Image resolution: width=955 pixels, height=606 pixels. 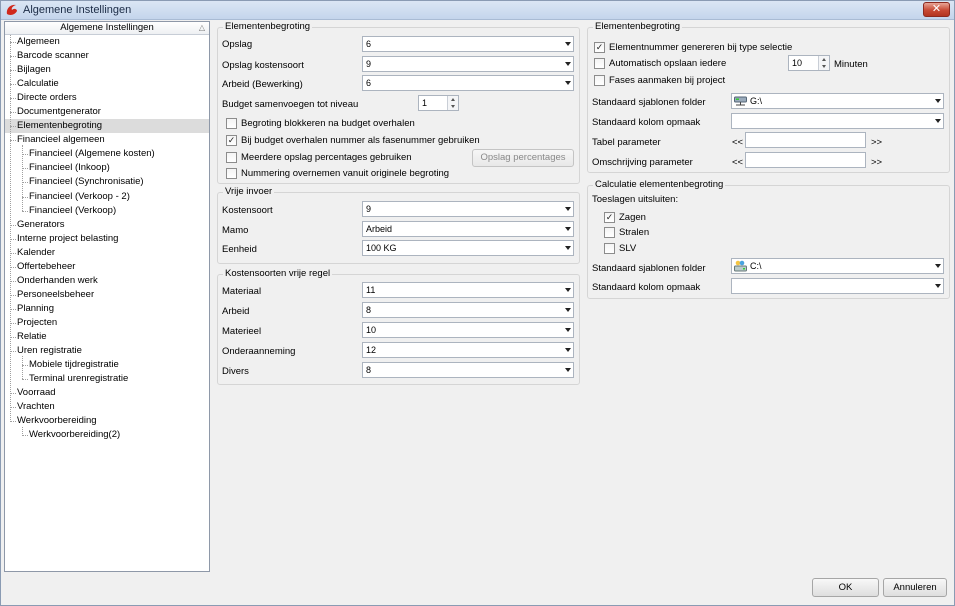 I want to click on zagen-checkbox: ✓, so click(x=609, y=217).